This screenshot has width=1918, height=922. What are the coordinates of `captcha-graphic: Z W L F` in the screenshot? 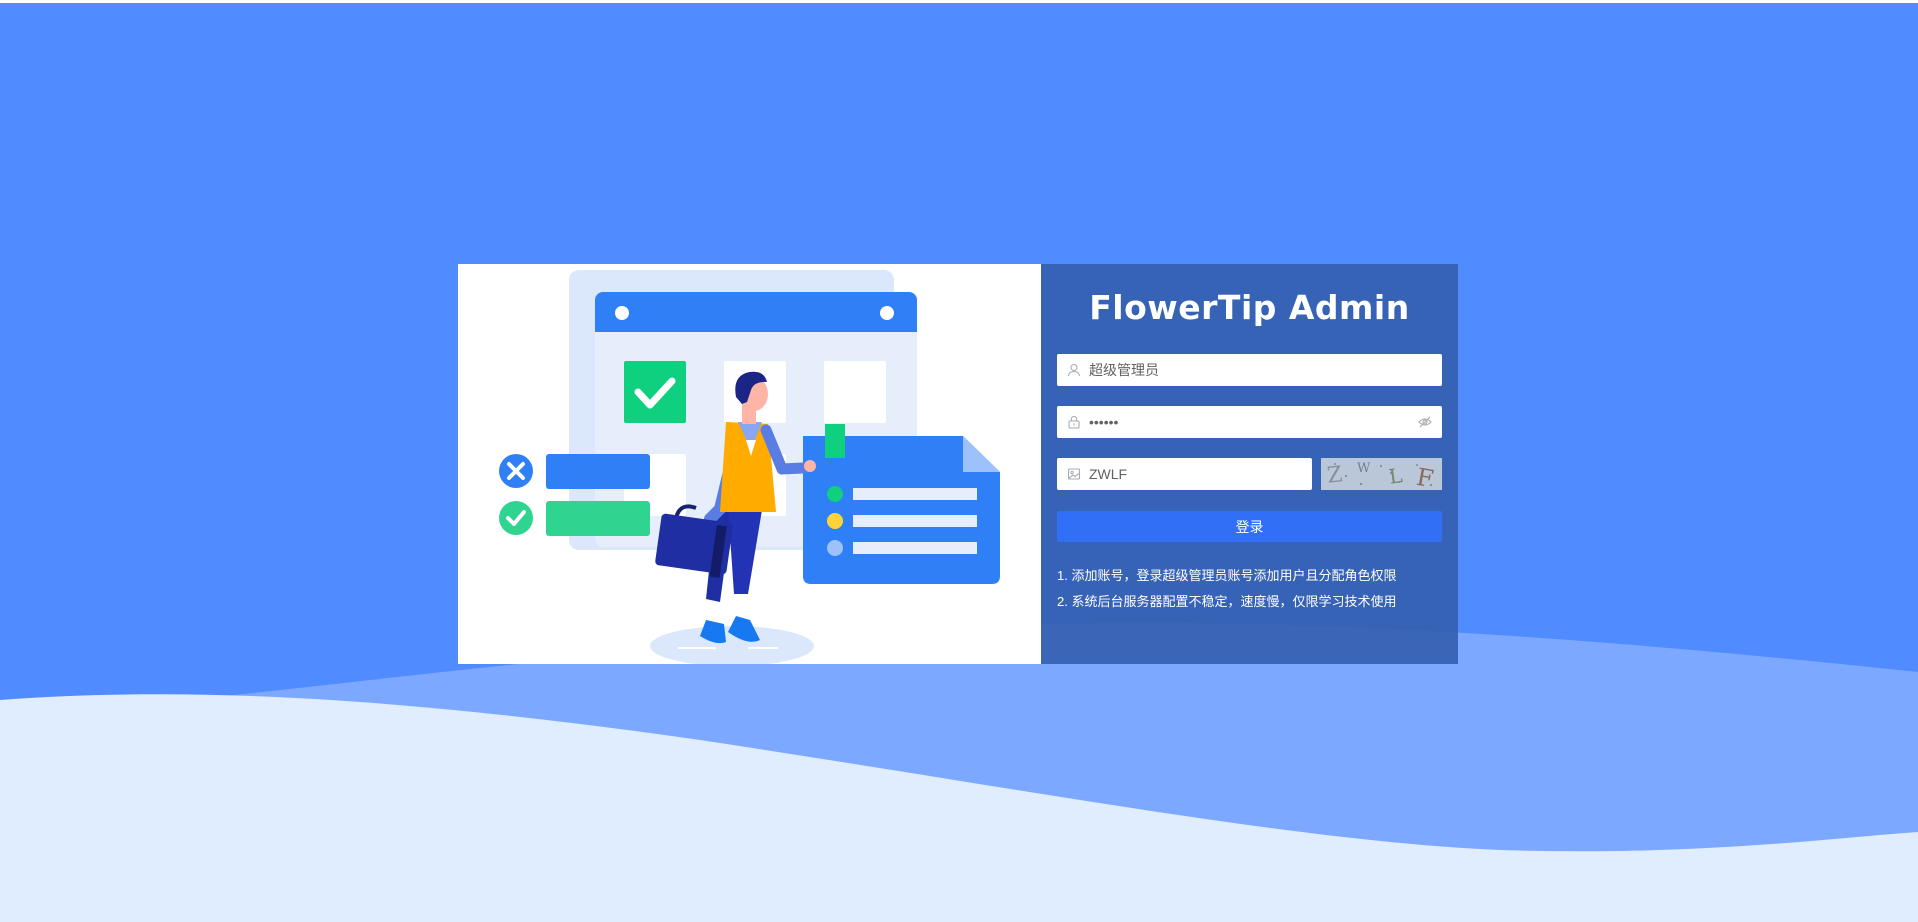 It's located at (1381, 475).